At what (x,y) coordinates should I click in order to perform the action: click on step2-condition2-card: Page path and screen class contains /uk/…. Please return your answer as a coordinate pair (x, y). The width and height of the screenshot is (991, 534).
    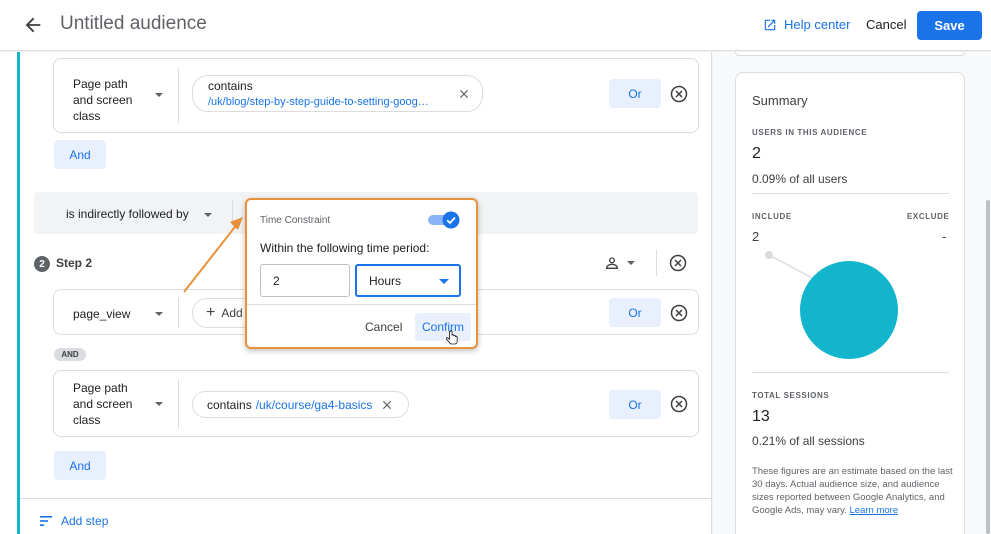
    Looking at the image, I should click on (376, 403).